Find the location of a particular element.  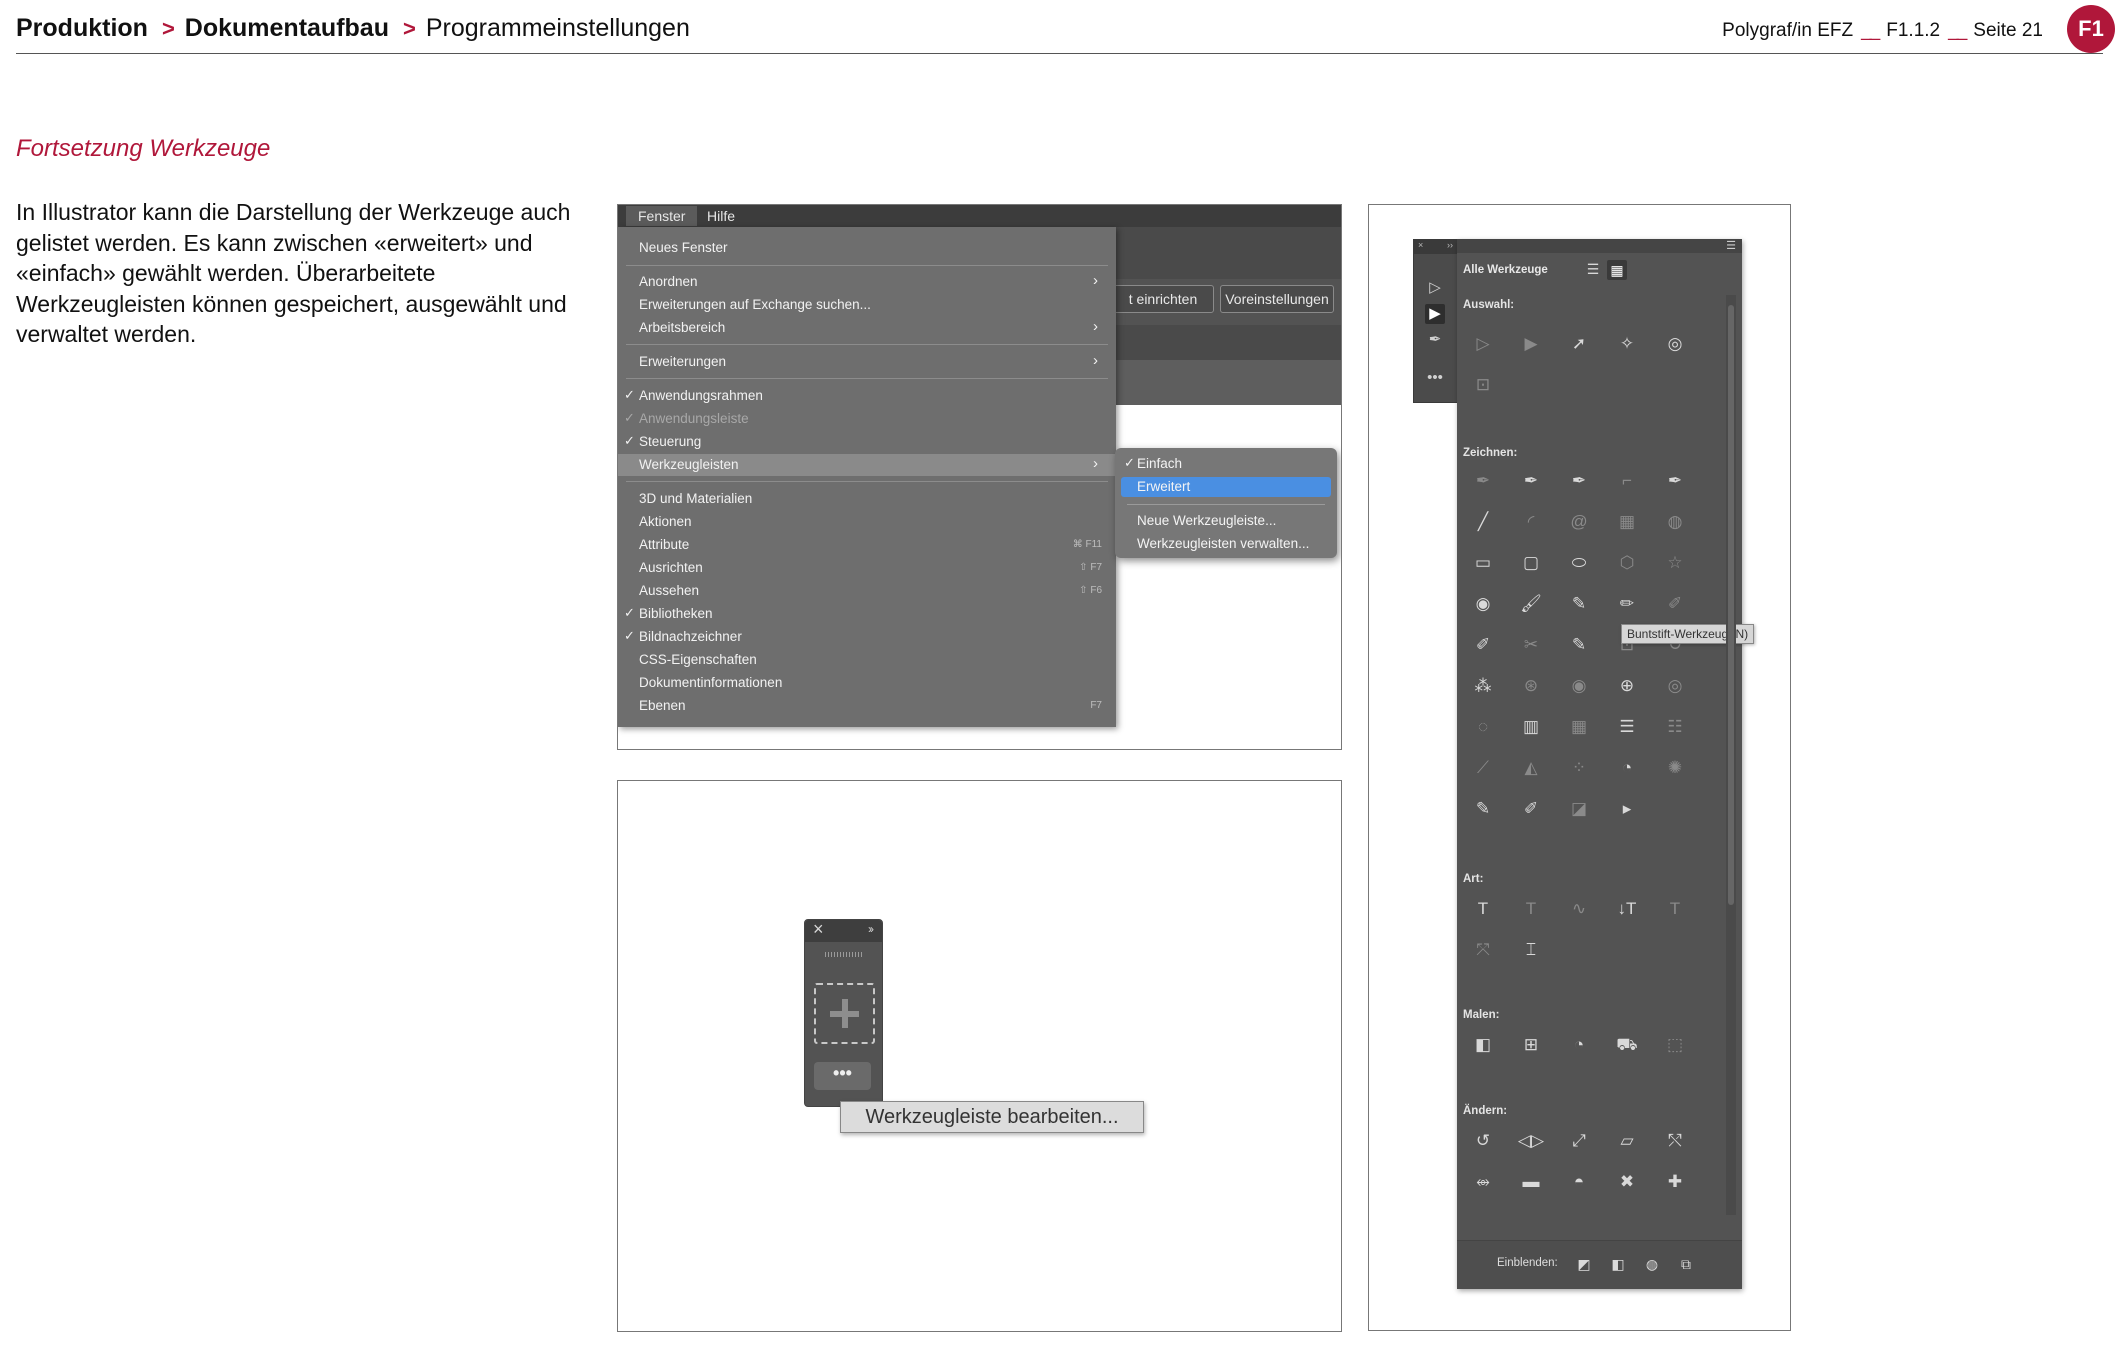

drawing-modes-icon: ◍ is located at coordinates (1652, 1264).